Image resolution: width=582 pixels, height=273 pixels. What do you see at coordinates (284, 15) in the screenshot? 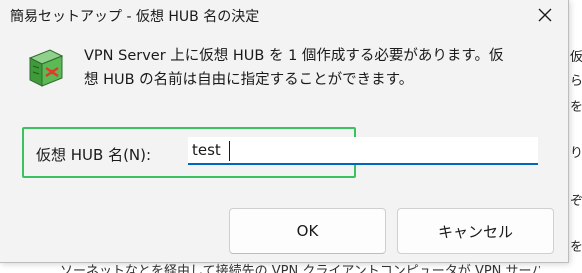
I see `title-bar: 簡易セットアップ - 仮想 HUB 名の決定` at bounding box center [284, 15].